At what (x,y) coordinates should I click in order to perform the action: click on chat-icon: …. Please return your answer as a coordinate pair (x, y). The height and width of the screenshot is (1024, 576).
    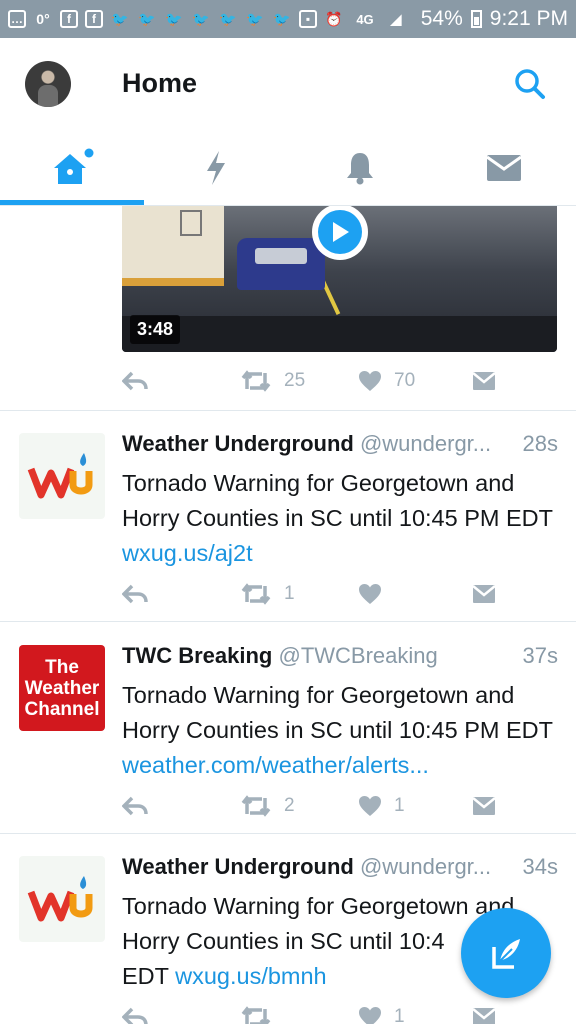
    Looking at the image, I should click on (17, 19).